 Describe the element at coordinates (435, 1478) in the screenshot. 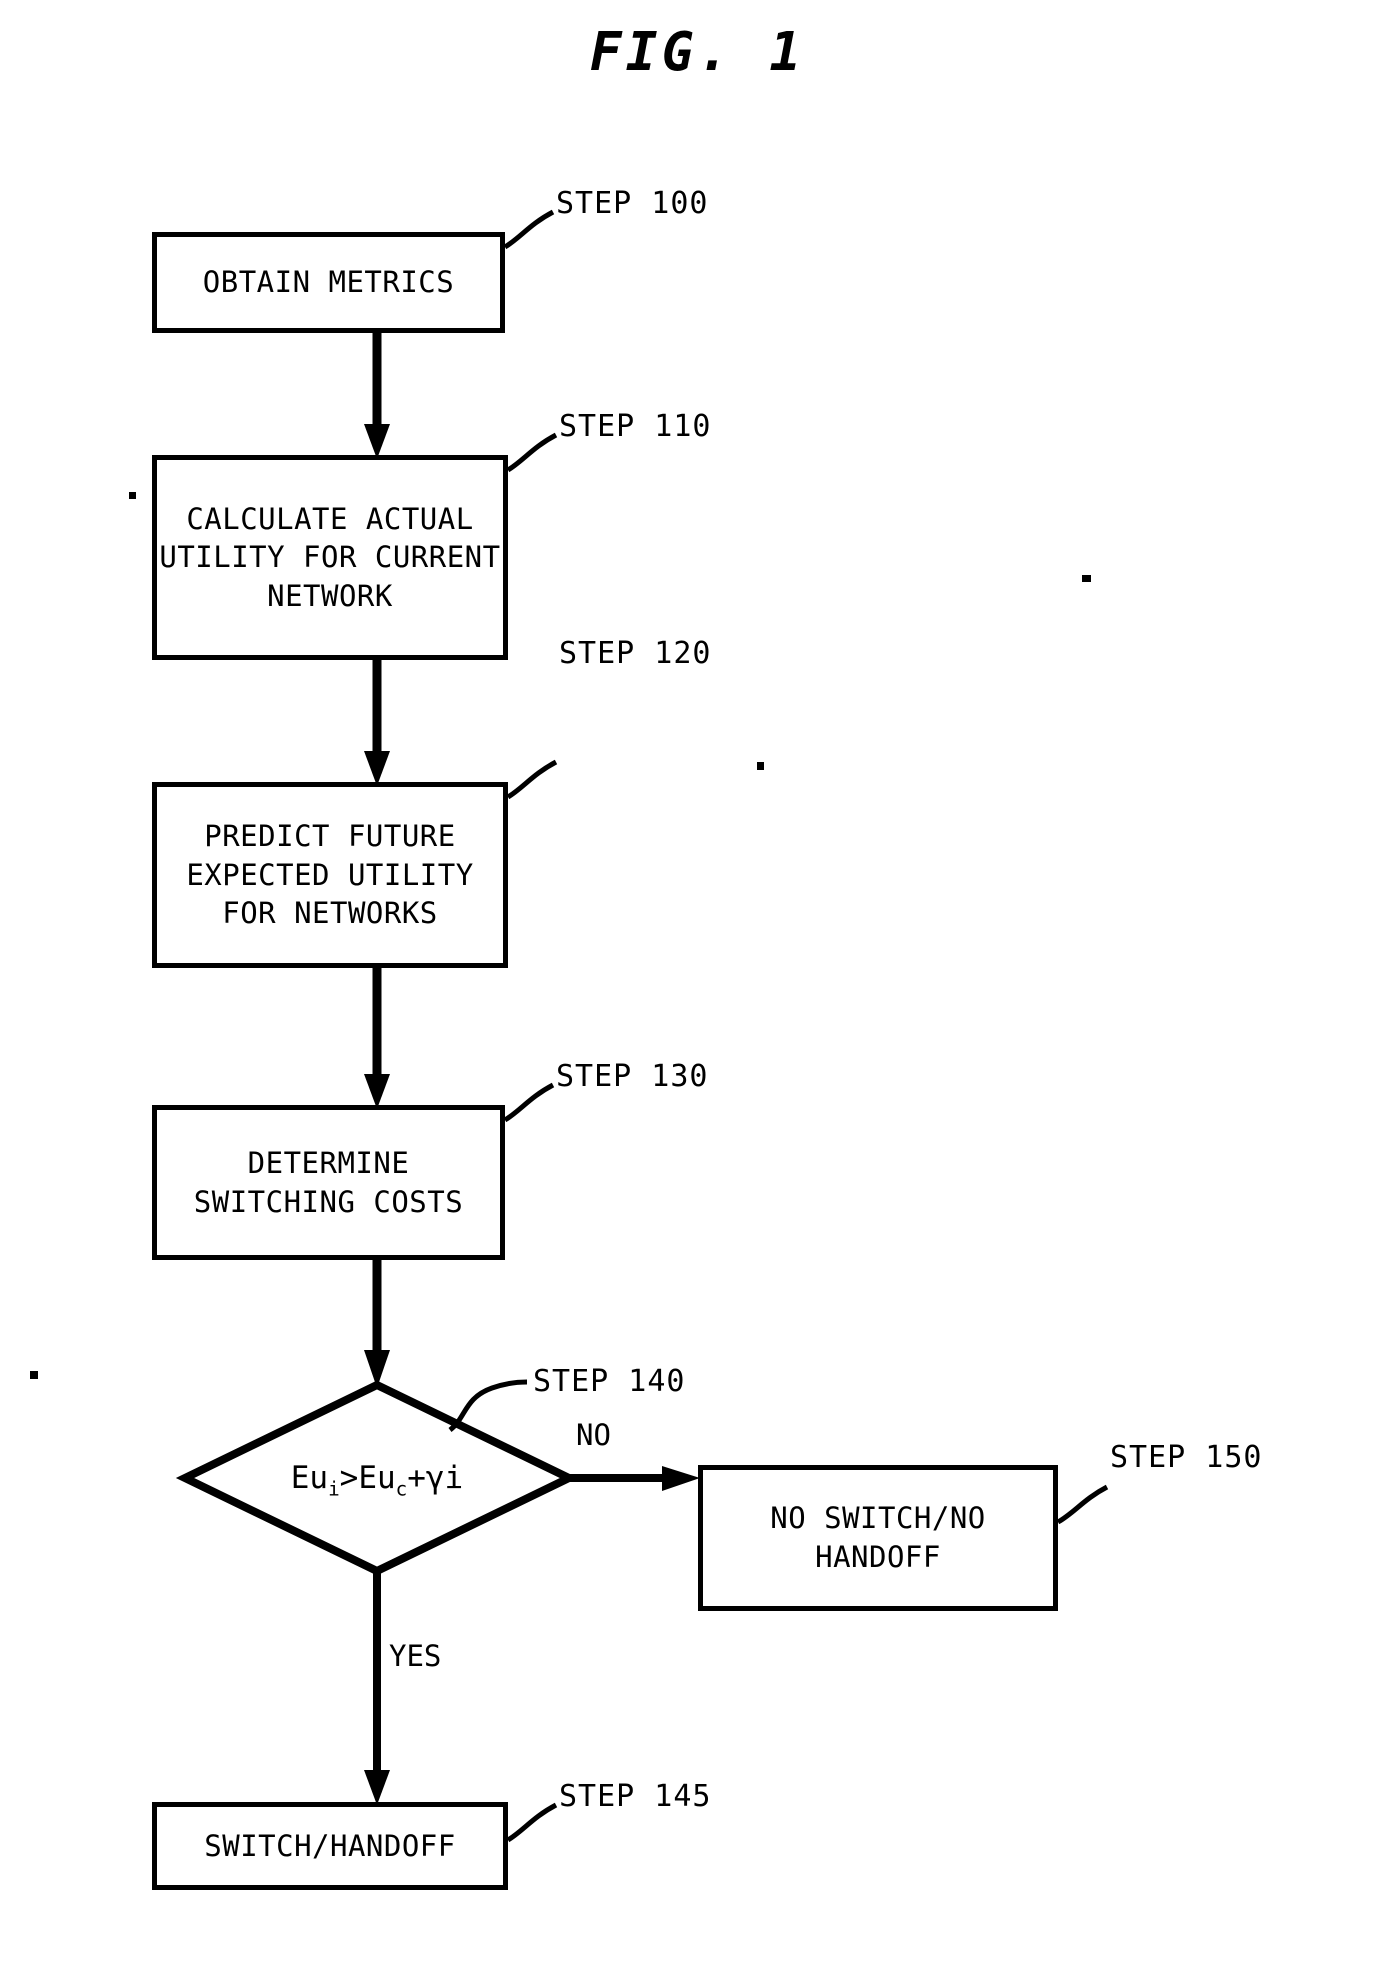

I see `expression-part: +γi` at that location.